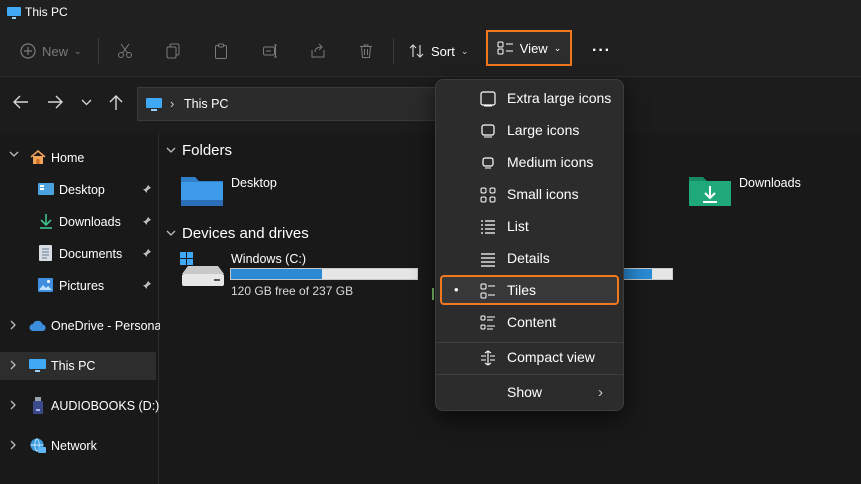  I want to click on menu-item-small-icons: Small icons, so click(529, 194).